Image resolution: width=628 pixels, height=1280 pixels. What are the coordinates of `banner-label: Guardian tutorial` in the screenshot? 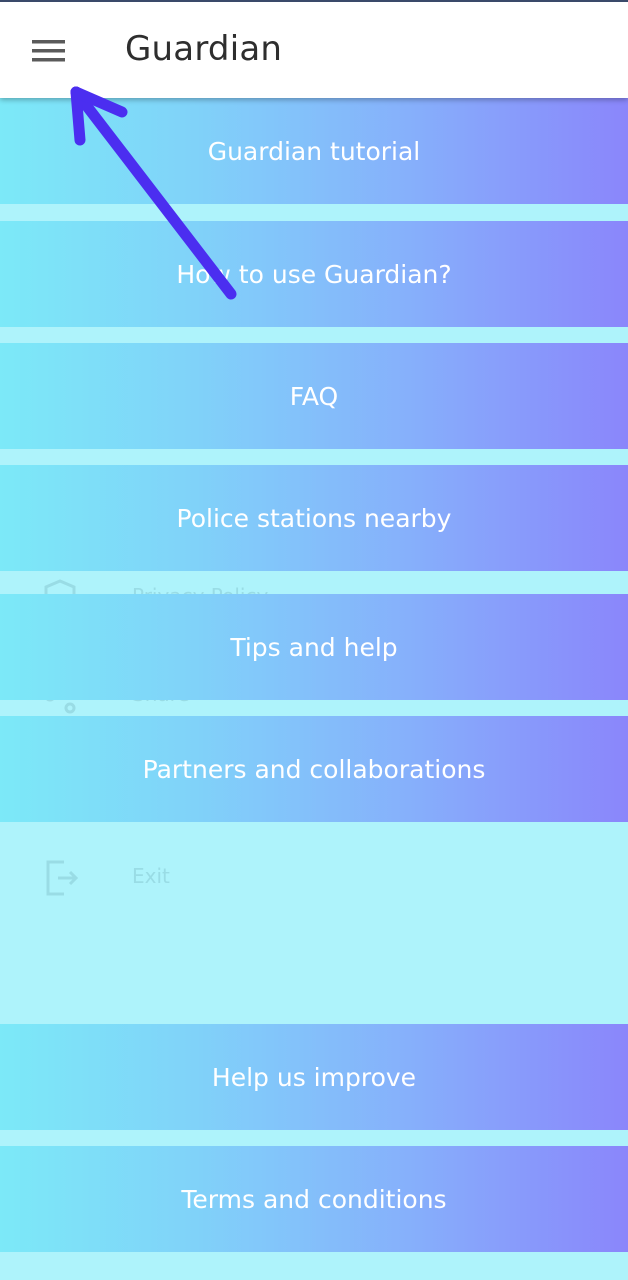 It's located at (314, 151).